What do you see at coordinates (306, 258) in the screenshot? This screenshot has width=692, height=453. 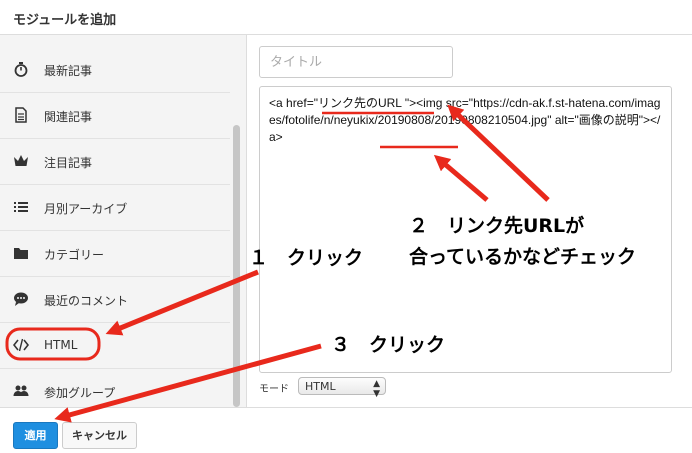 I see `annotation-step1: １ クリック` at bounding box center [306, 258].